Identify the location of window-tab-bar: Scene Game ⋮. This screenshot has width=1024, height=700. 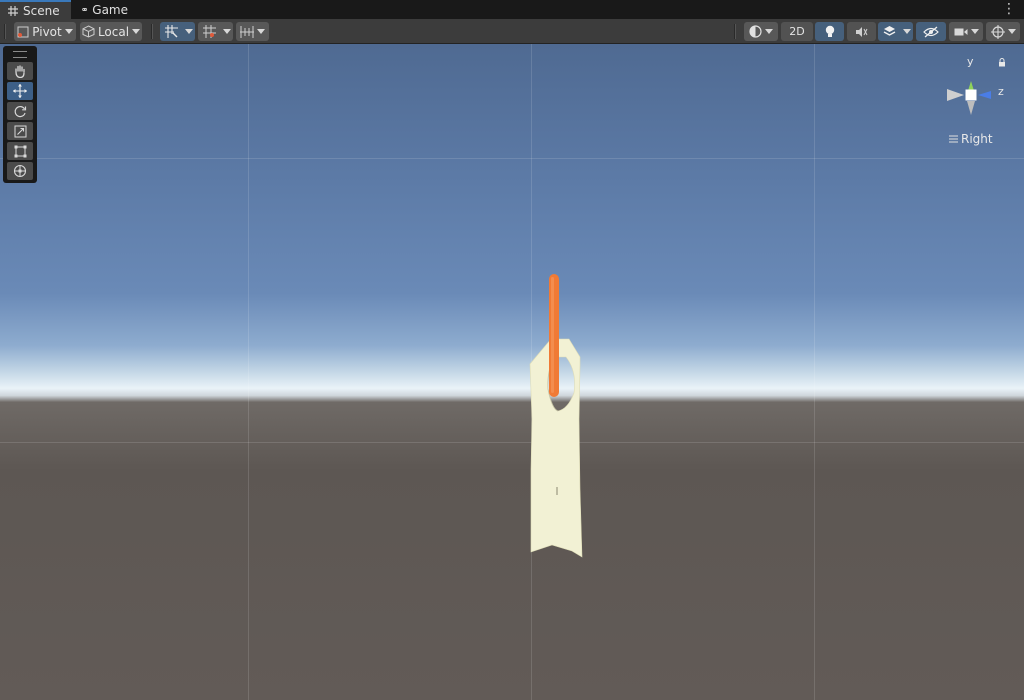
(512, 10).